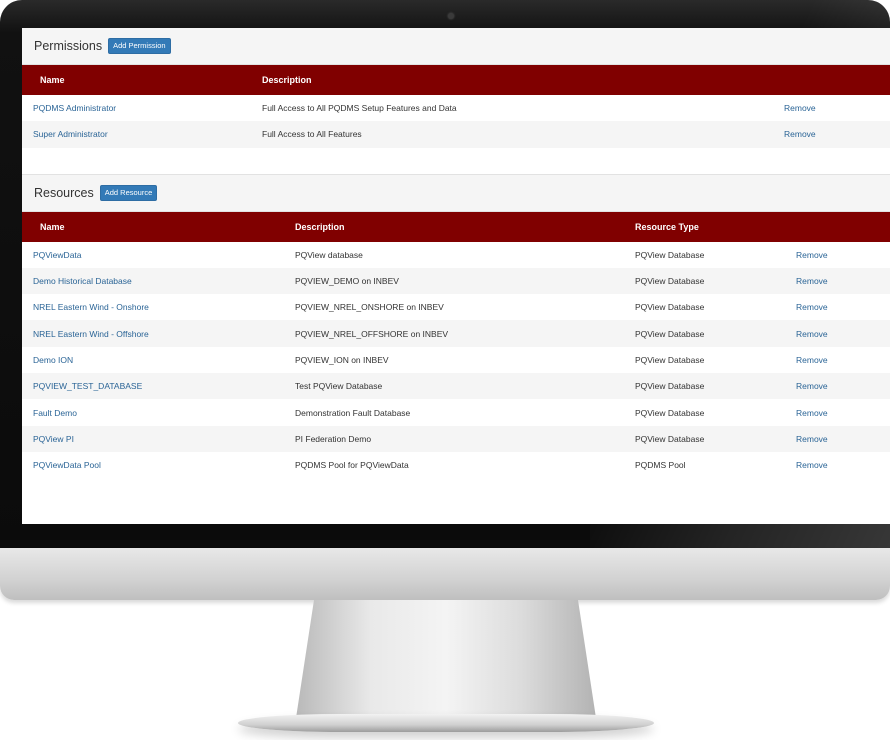 The height and width of the screenshot is (740, 890). What do you see at coordinates (446, 723) in the screenshot?
I see `monitor-stand-base` at bounding box center [446, 723].